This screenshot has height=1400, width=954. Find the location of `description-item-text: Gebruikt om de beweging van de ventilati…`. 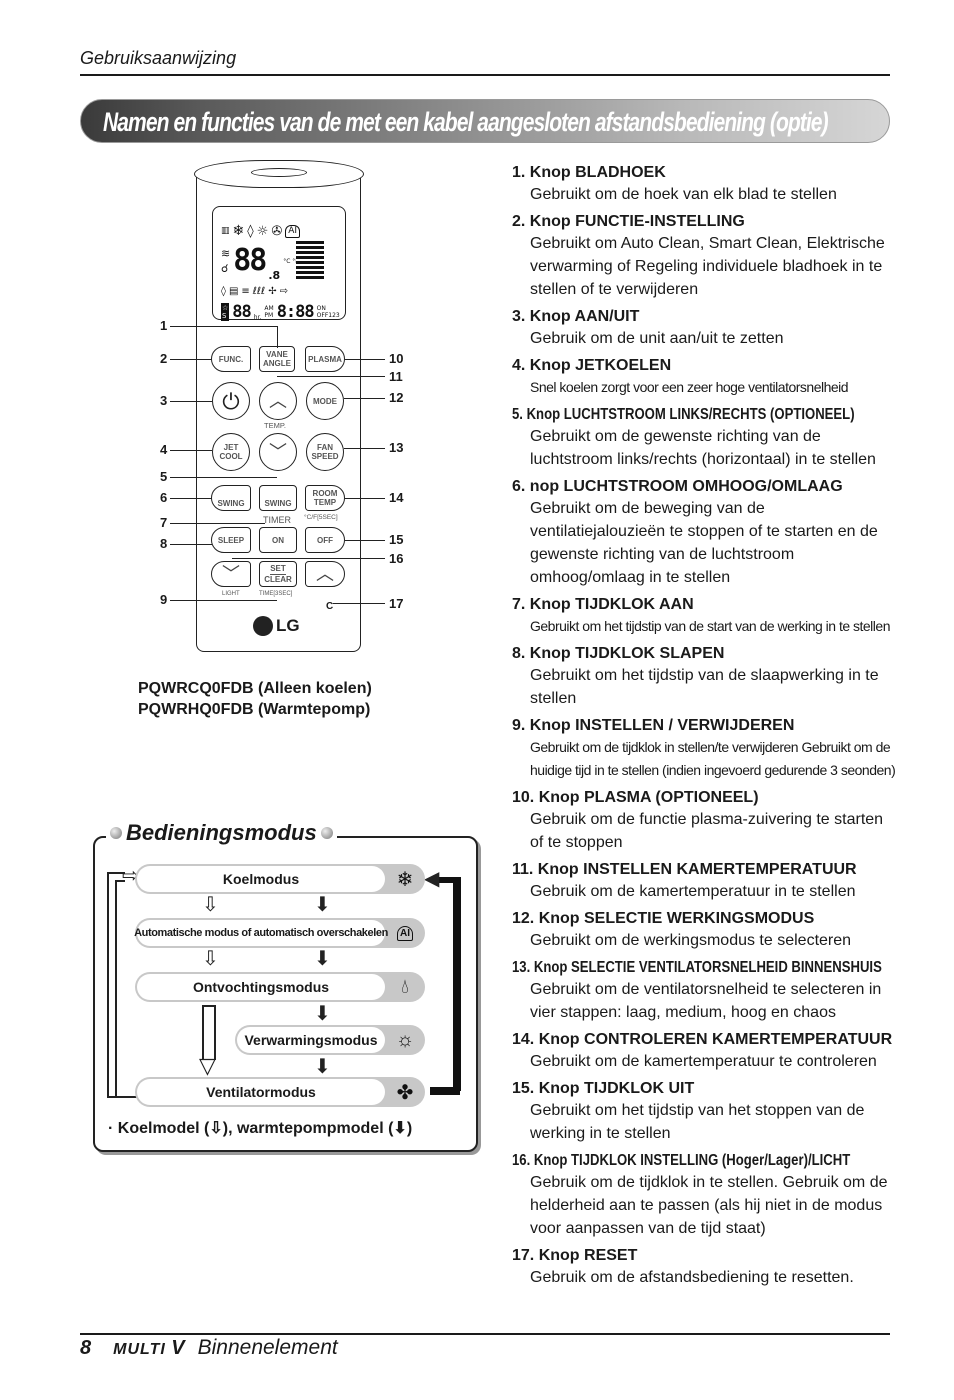

description-item-text: Gebruikt om de beweging van de ventilati… is located at coordinates (704, 543).